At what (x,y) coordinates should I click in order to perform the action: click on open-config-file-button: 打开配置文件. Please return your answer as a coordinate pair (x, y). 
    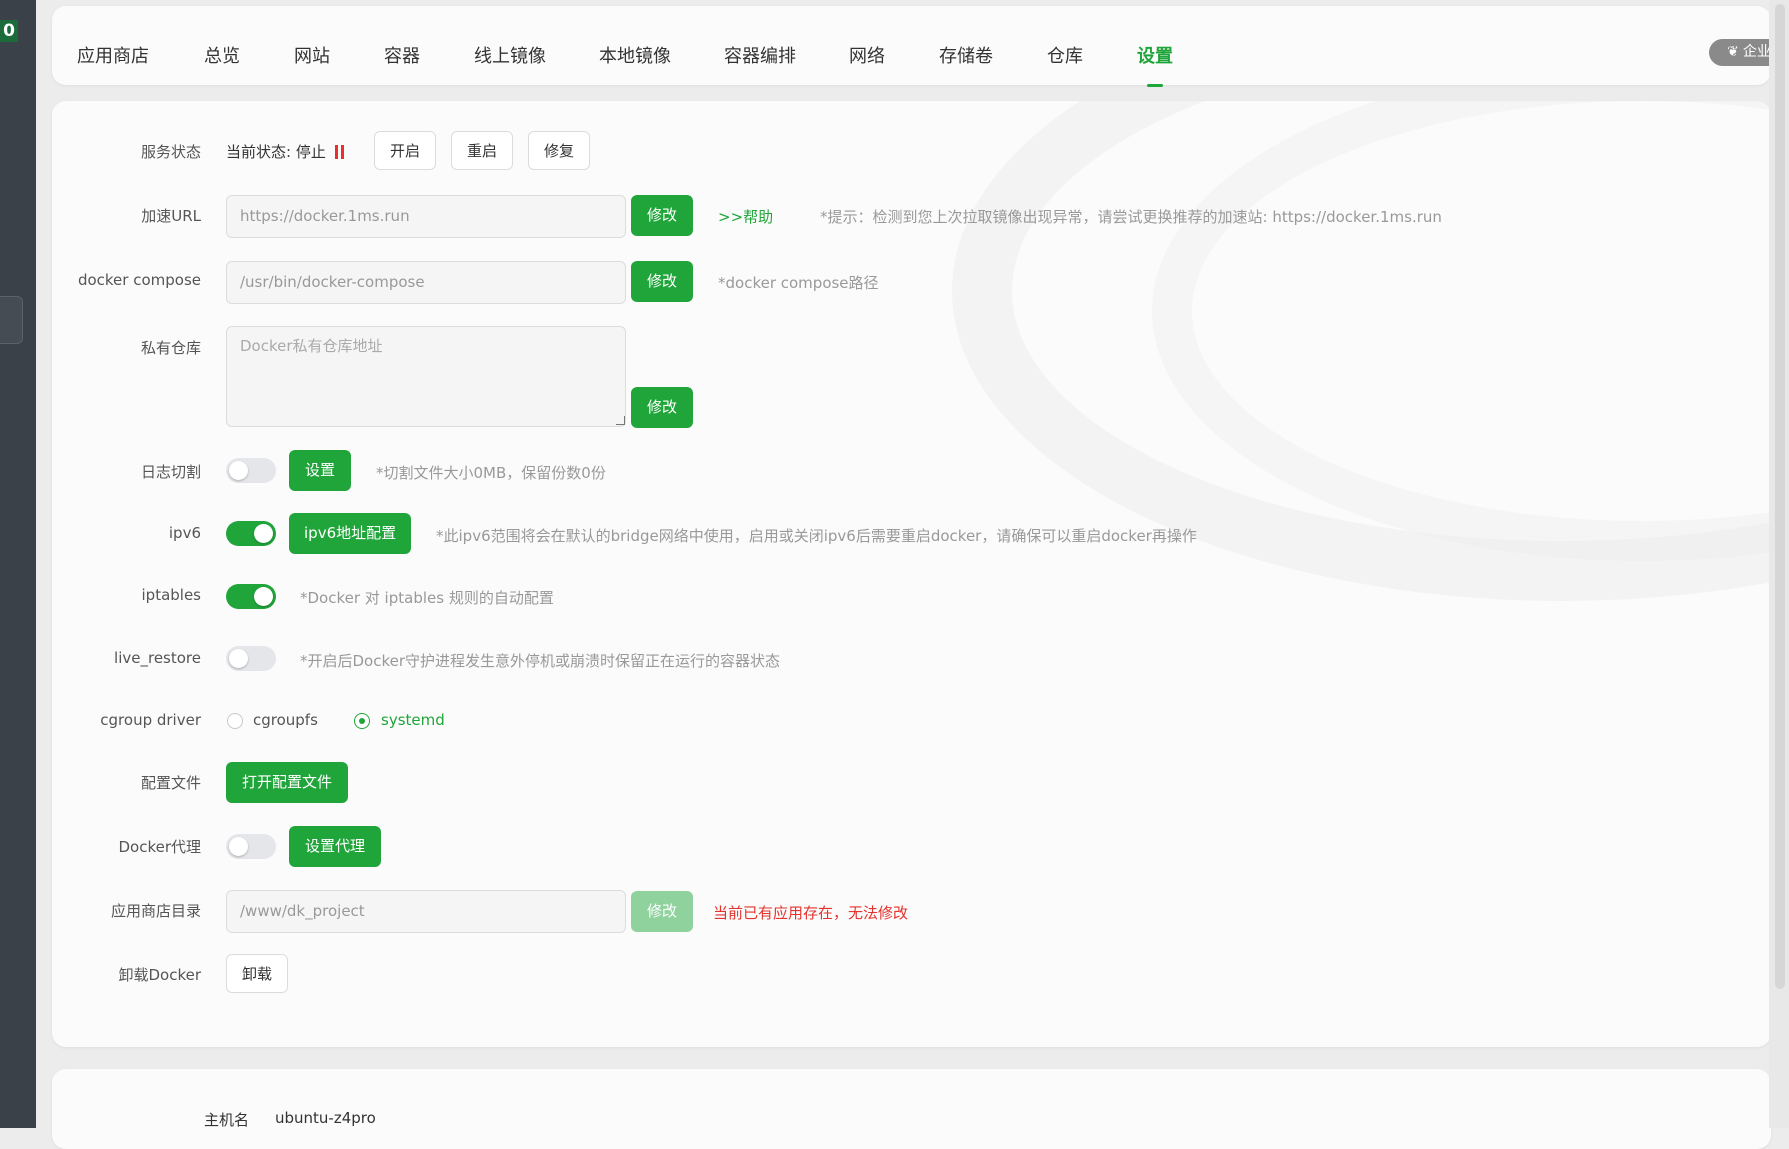
    Looking at the image, I should click on (287, 782).